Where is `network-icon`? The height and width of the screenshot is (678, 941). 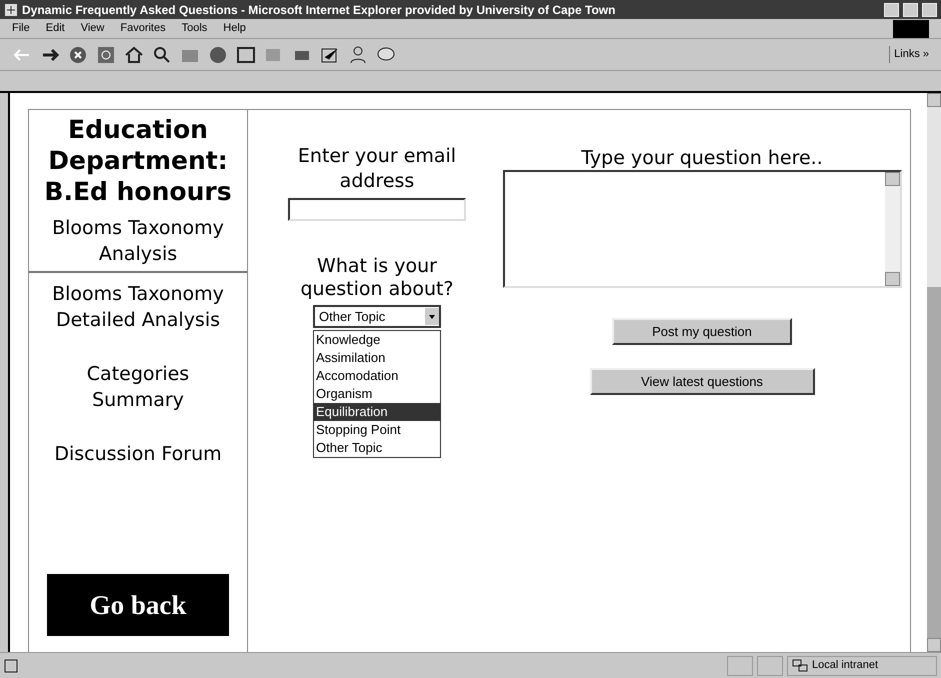
network-icon is located at coordinates (800, 665).